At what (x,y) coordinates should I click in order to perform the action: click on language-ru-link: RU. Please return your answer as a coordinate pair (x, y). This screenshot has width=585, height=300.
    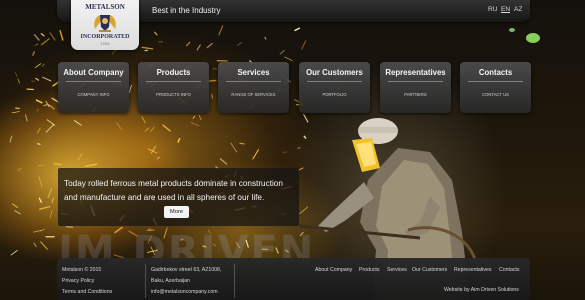
    Looking at the image, I should click on (492, 9).